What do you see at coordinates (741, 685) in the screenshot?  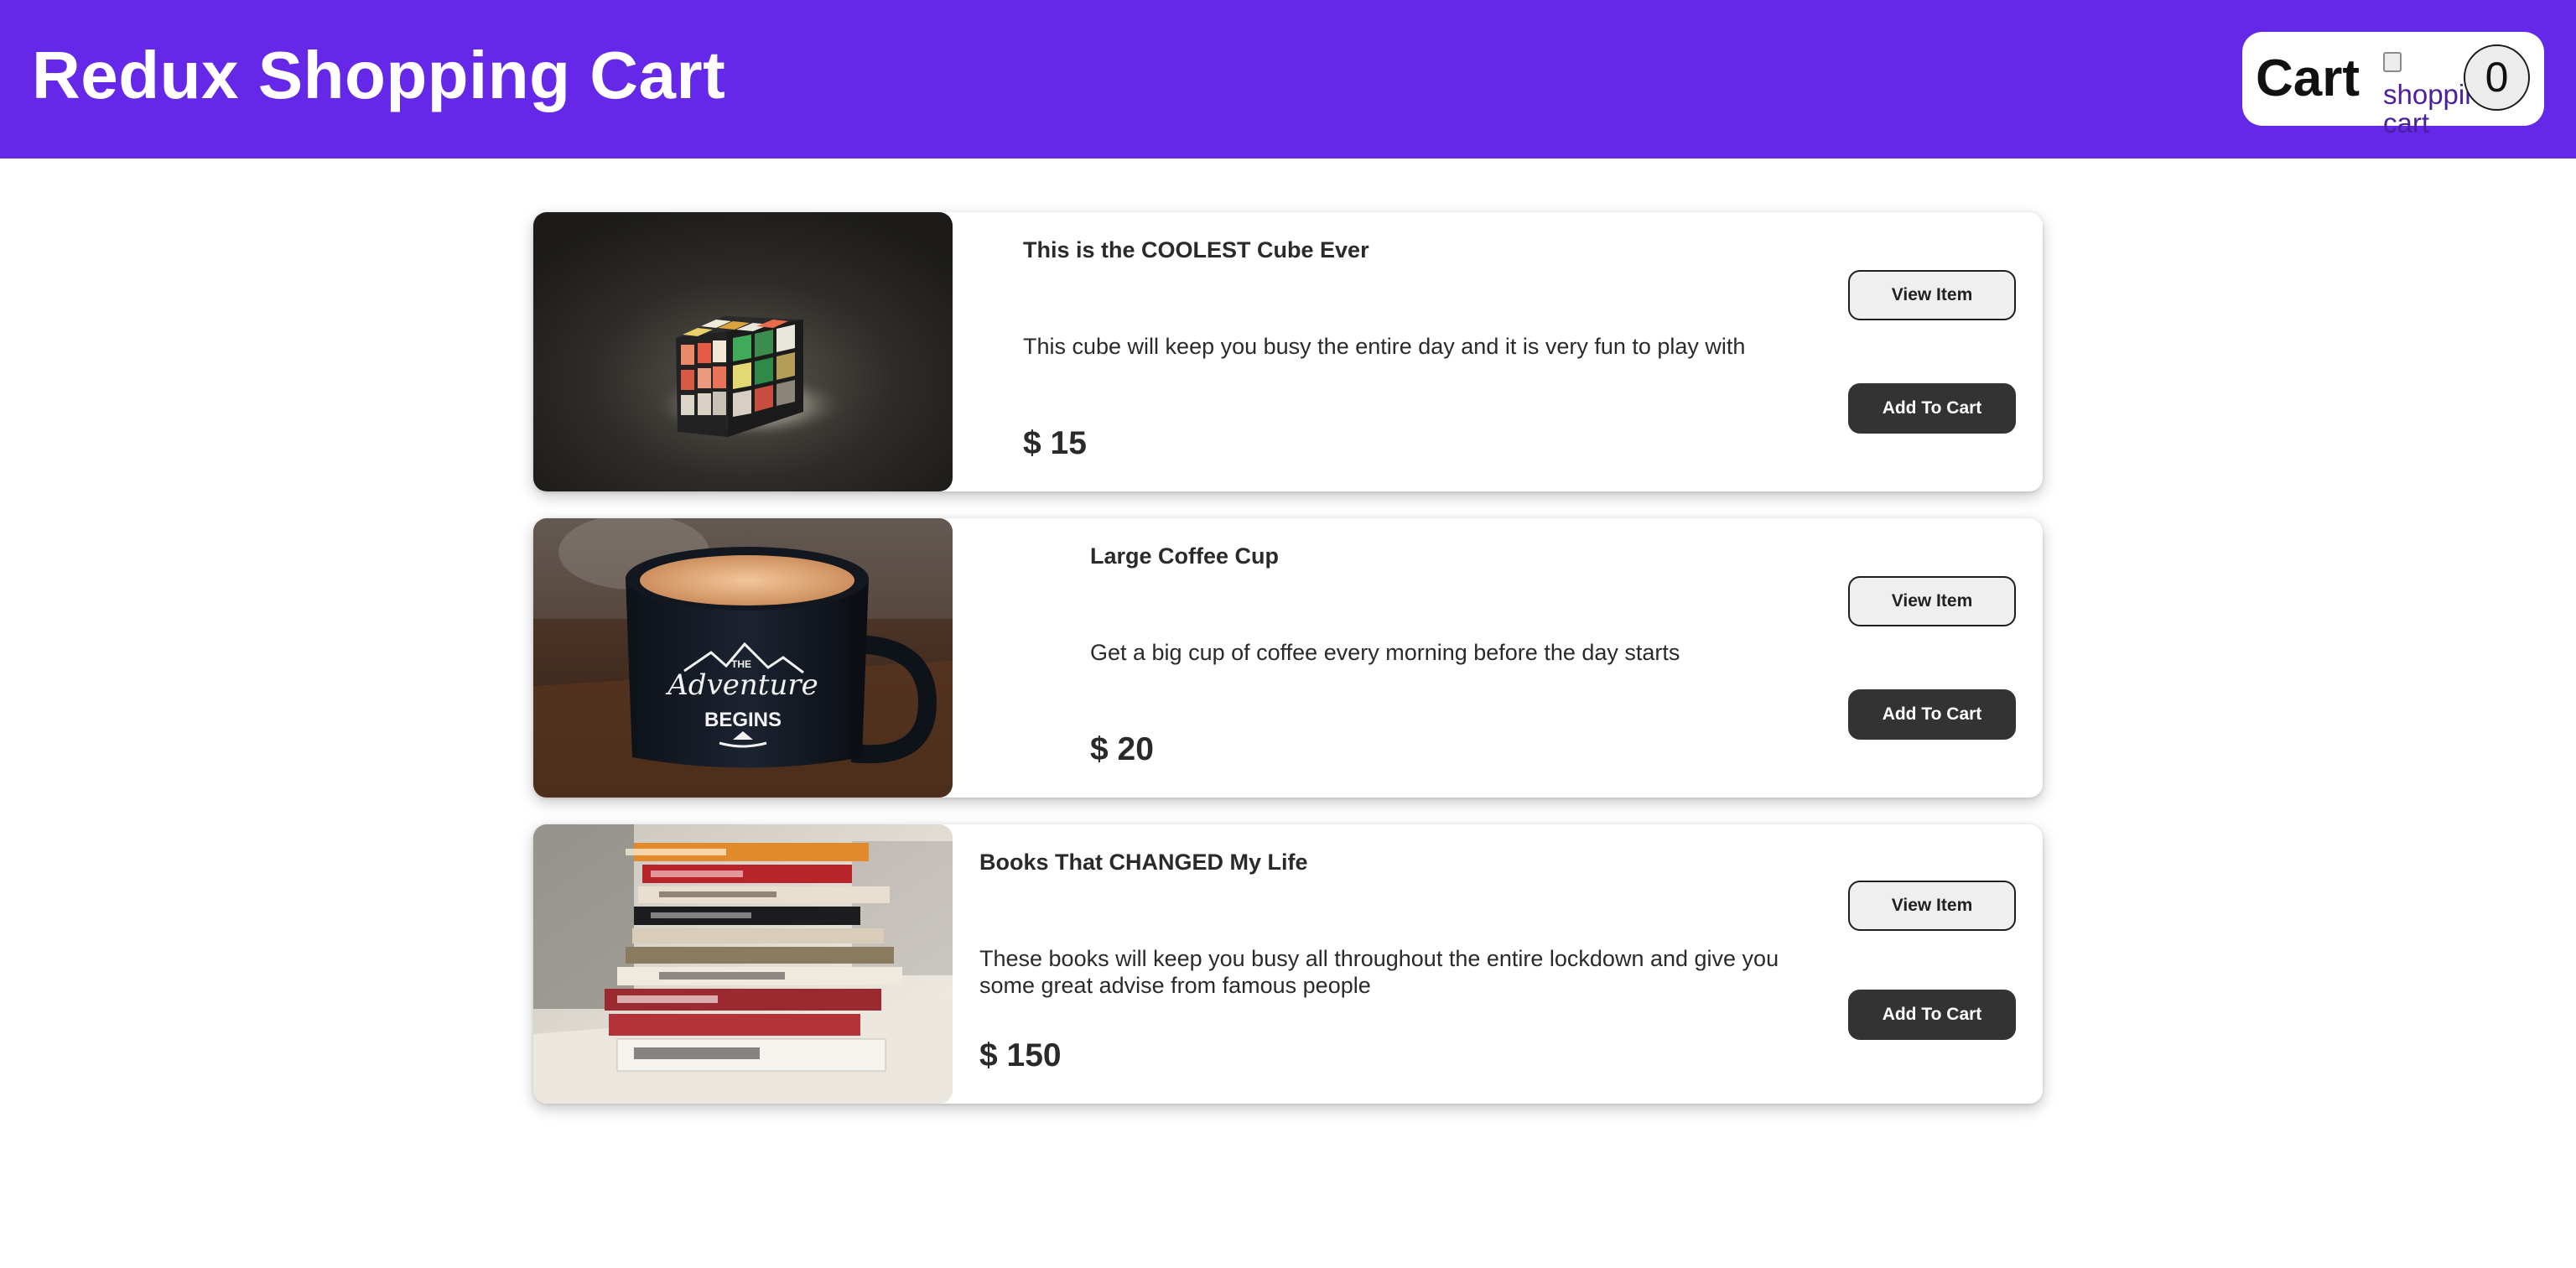 I see `mug-print-adventure: Adventure` at bounding box center [741, 685].